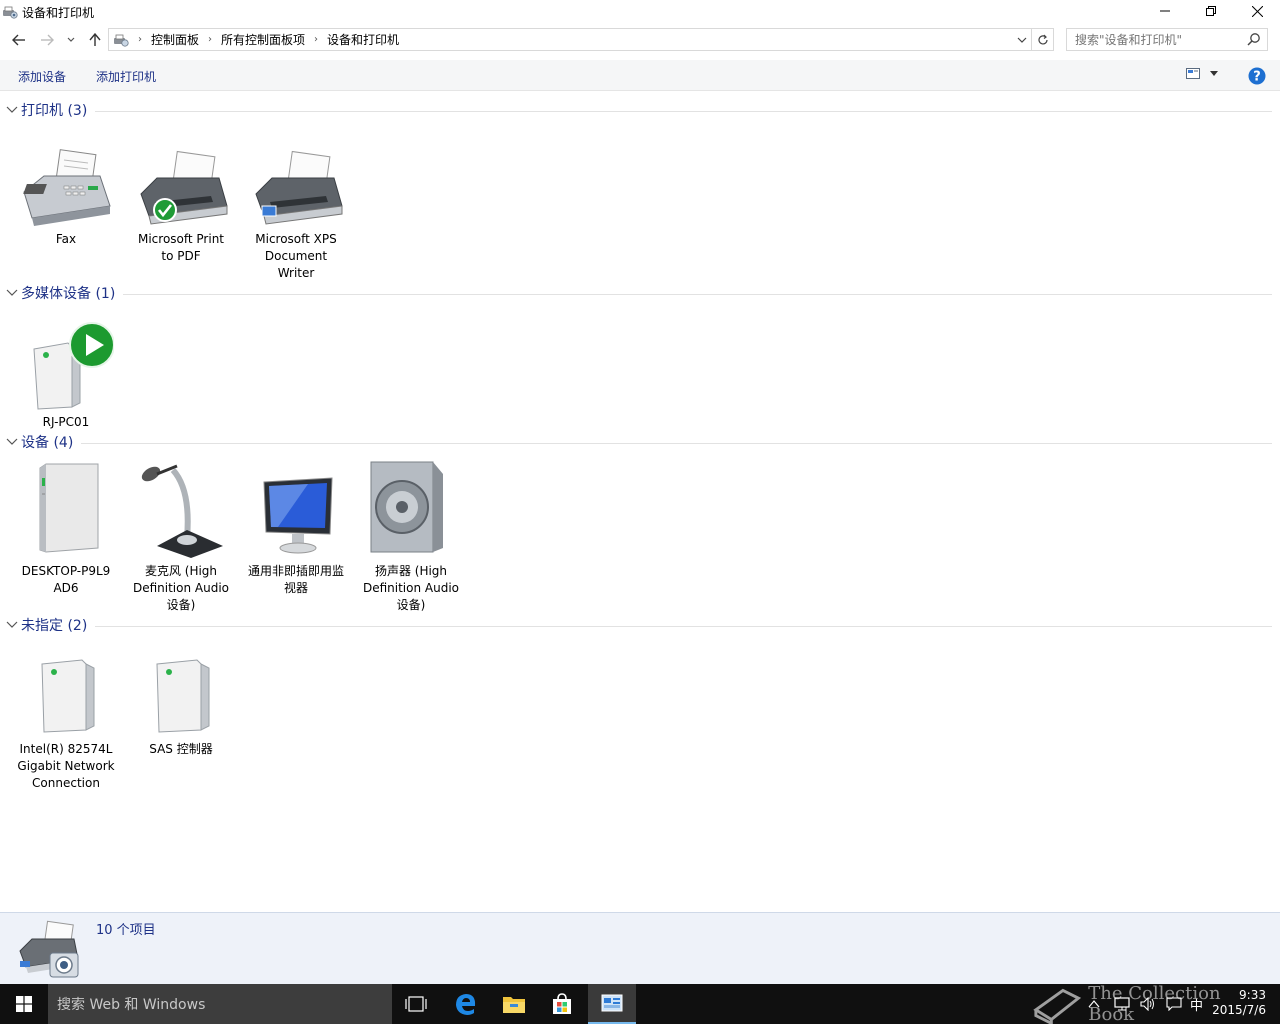  I want to click on up-button, so click(95, 40).